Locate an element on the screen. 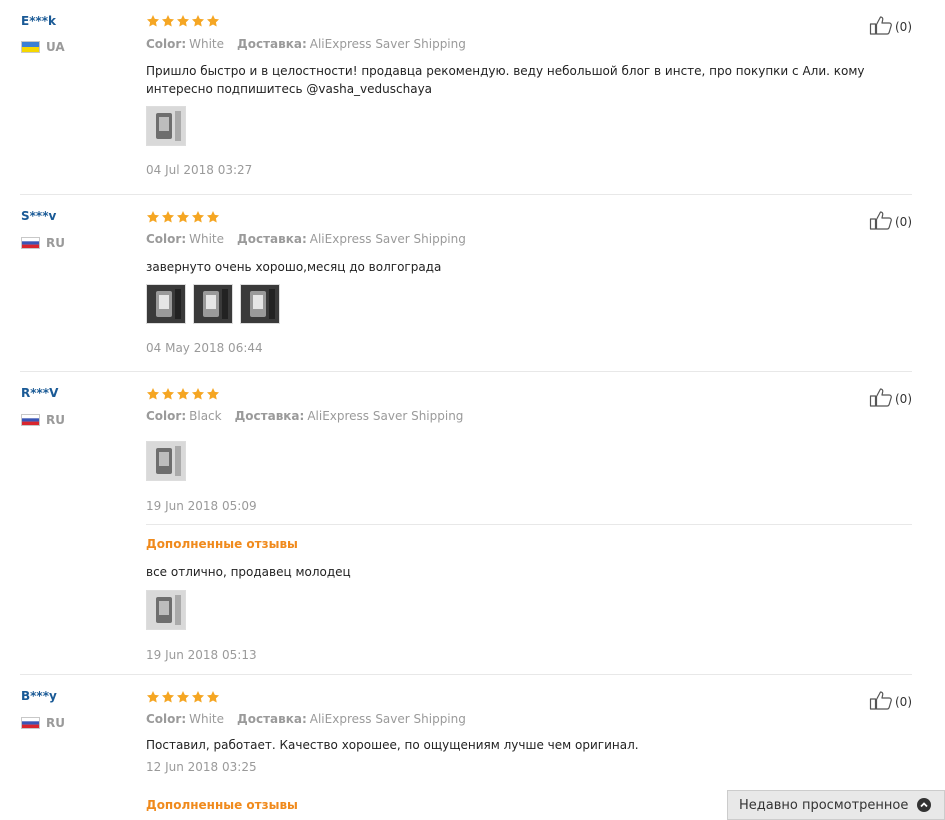  recently-viewed-label: Недавно просмотренное is located at coordinates (824, 805).